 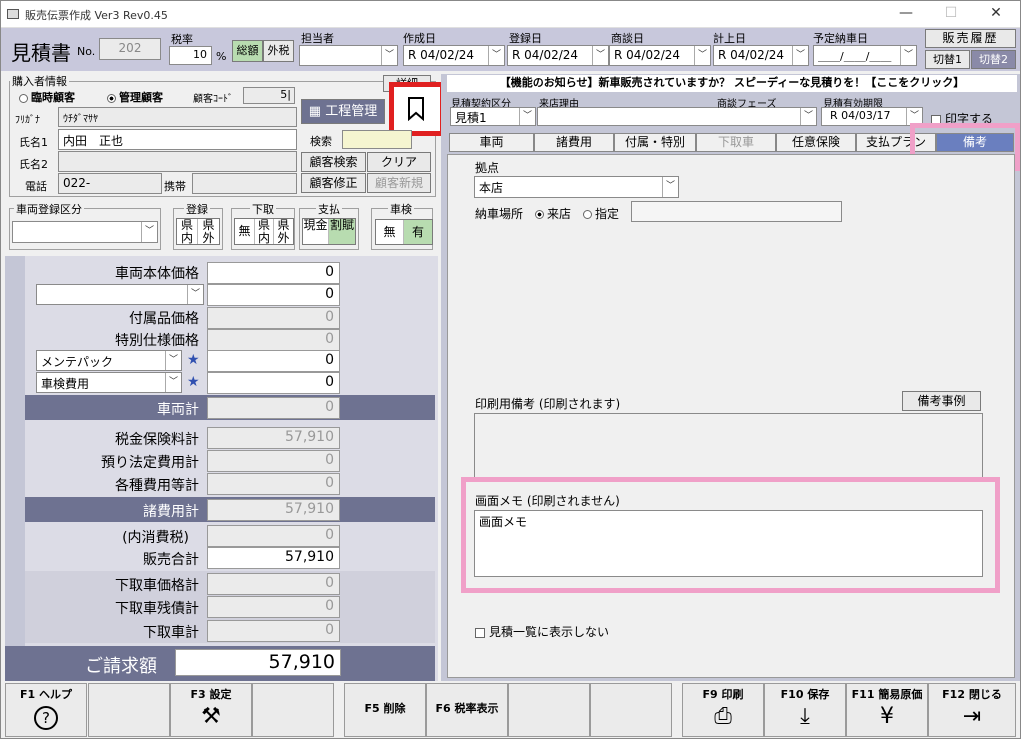 What do you see at coordinates (805, 710) in the screenshot?
I see `f10-save-button: F10 保存 ⤓` at bounding box center [805, 710].